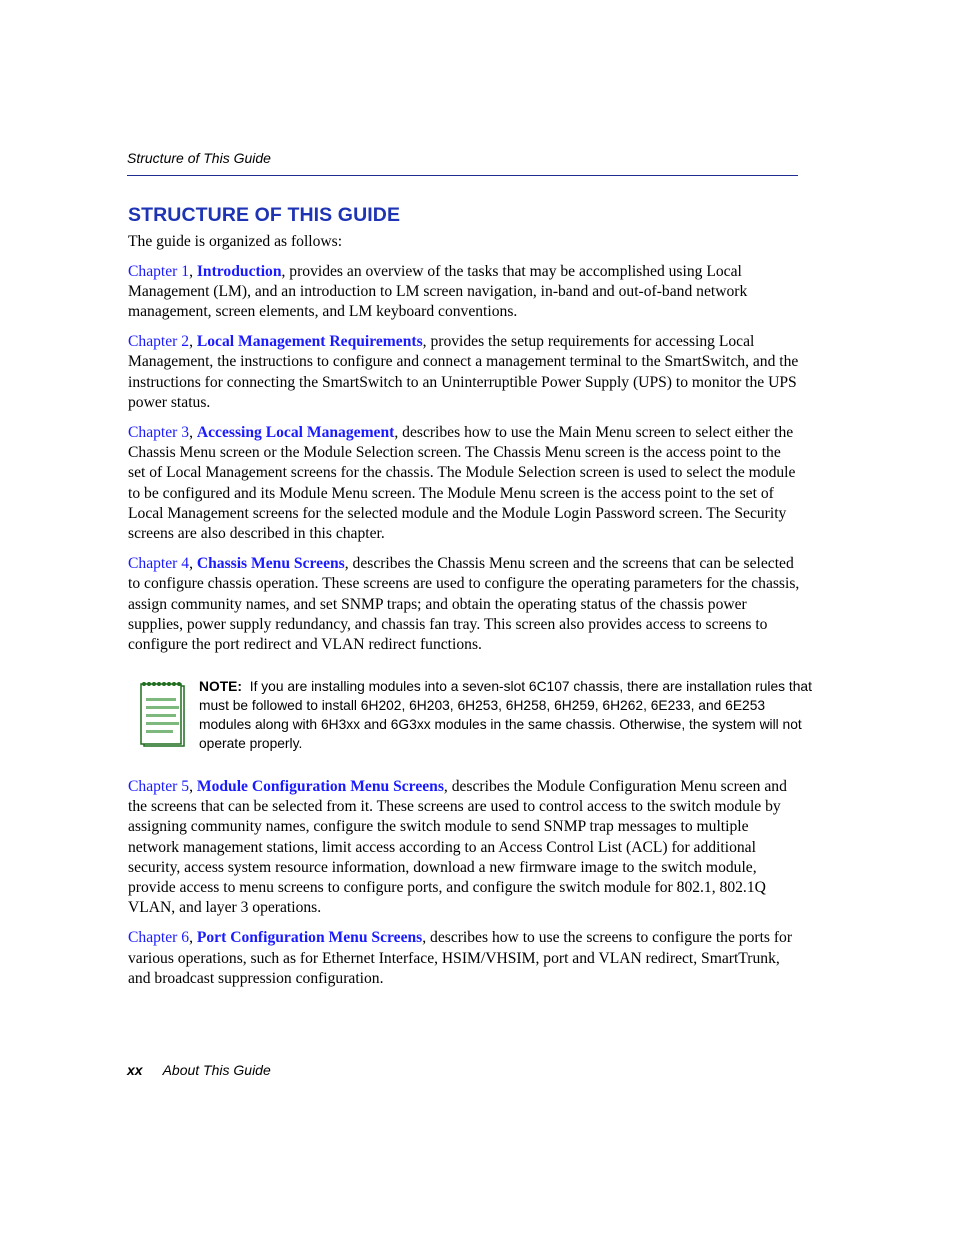  Describe the element at coordinates (199, 158) in the screenshot. I see `running-header: Structure of This Guide` at that location.